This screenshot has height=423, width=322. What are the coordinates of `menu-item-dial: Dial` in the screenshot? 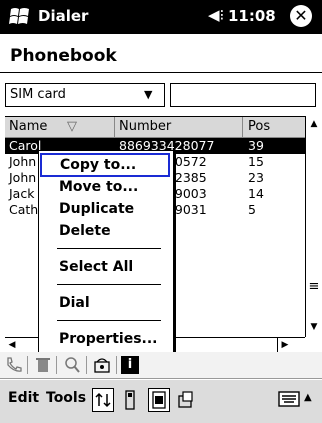 It's located at (106, 303).